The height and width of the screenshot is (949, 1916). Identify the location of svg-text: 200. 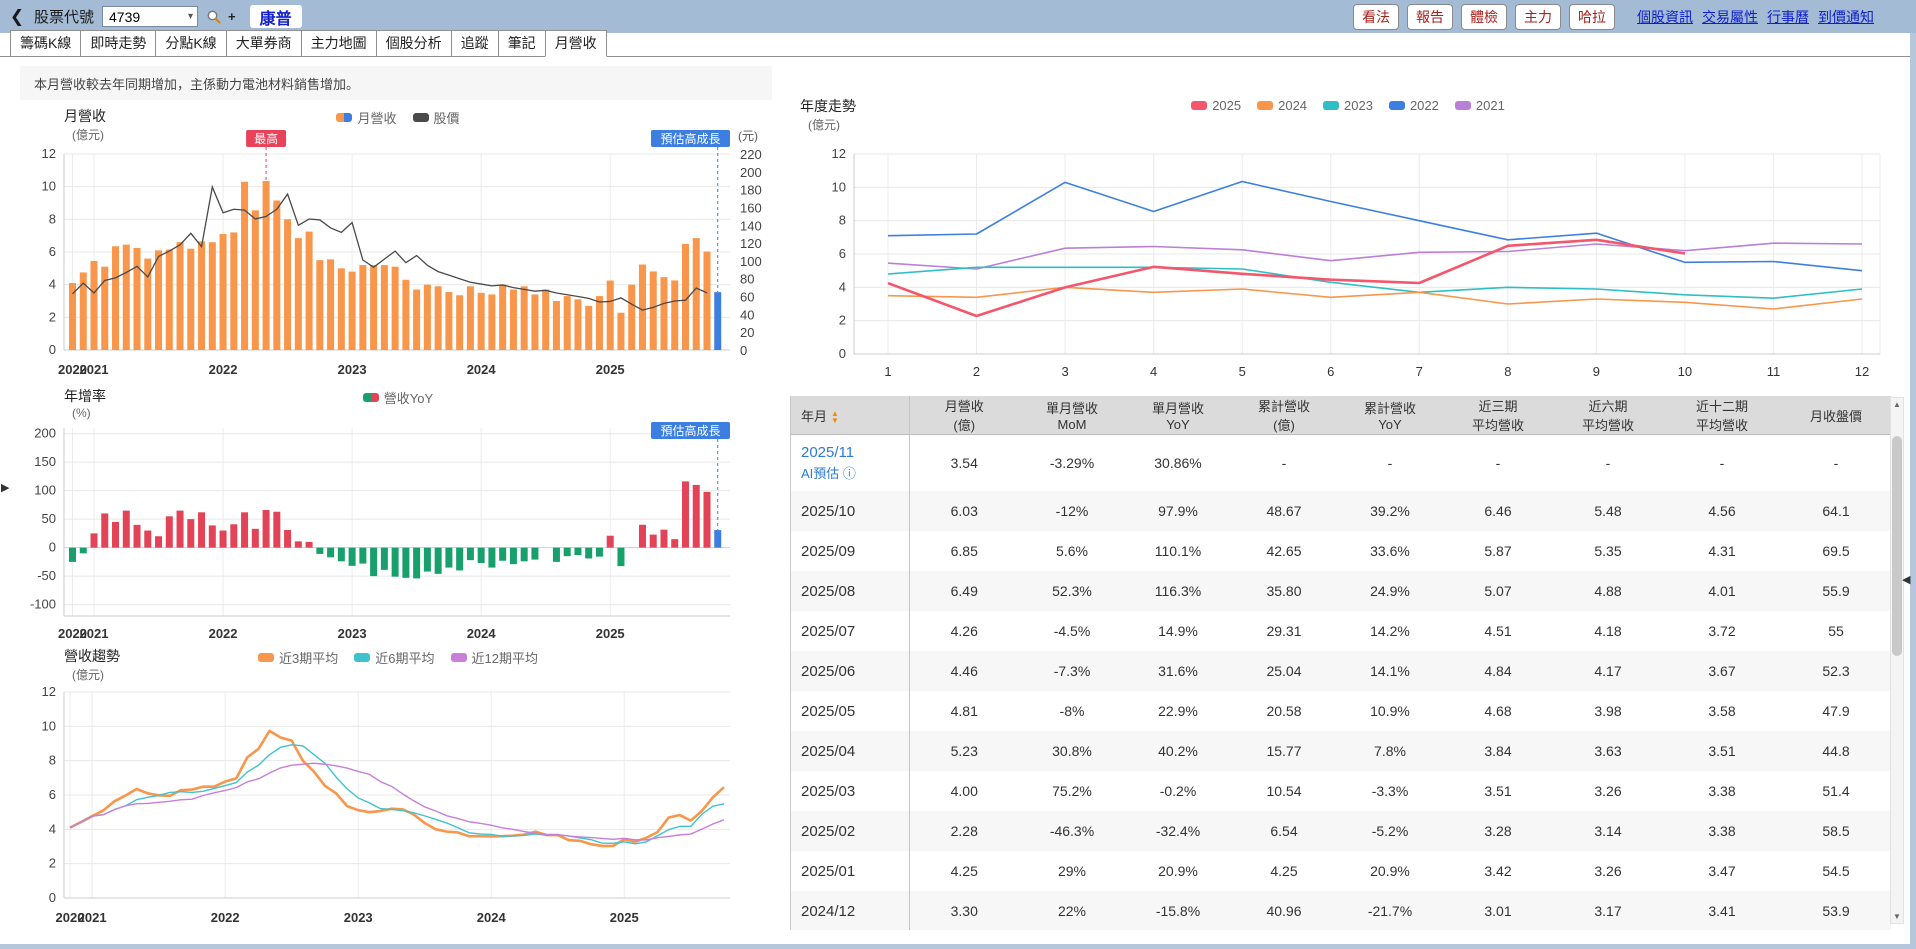
(751, 172).